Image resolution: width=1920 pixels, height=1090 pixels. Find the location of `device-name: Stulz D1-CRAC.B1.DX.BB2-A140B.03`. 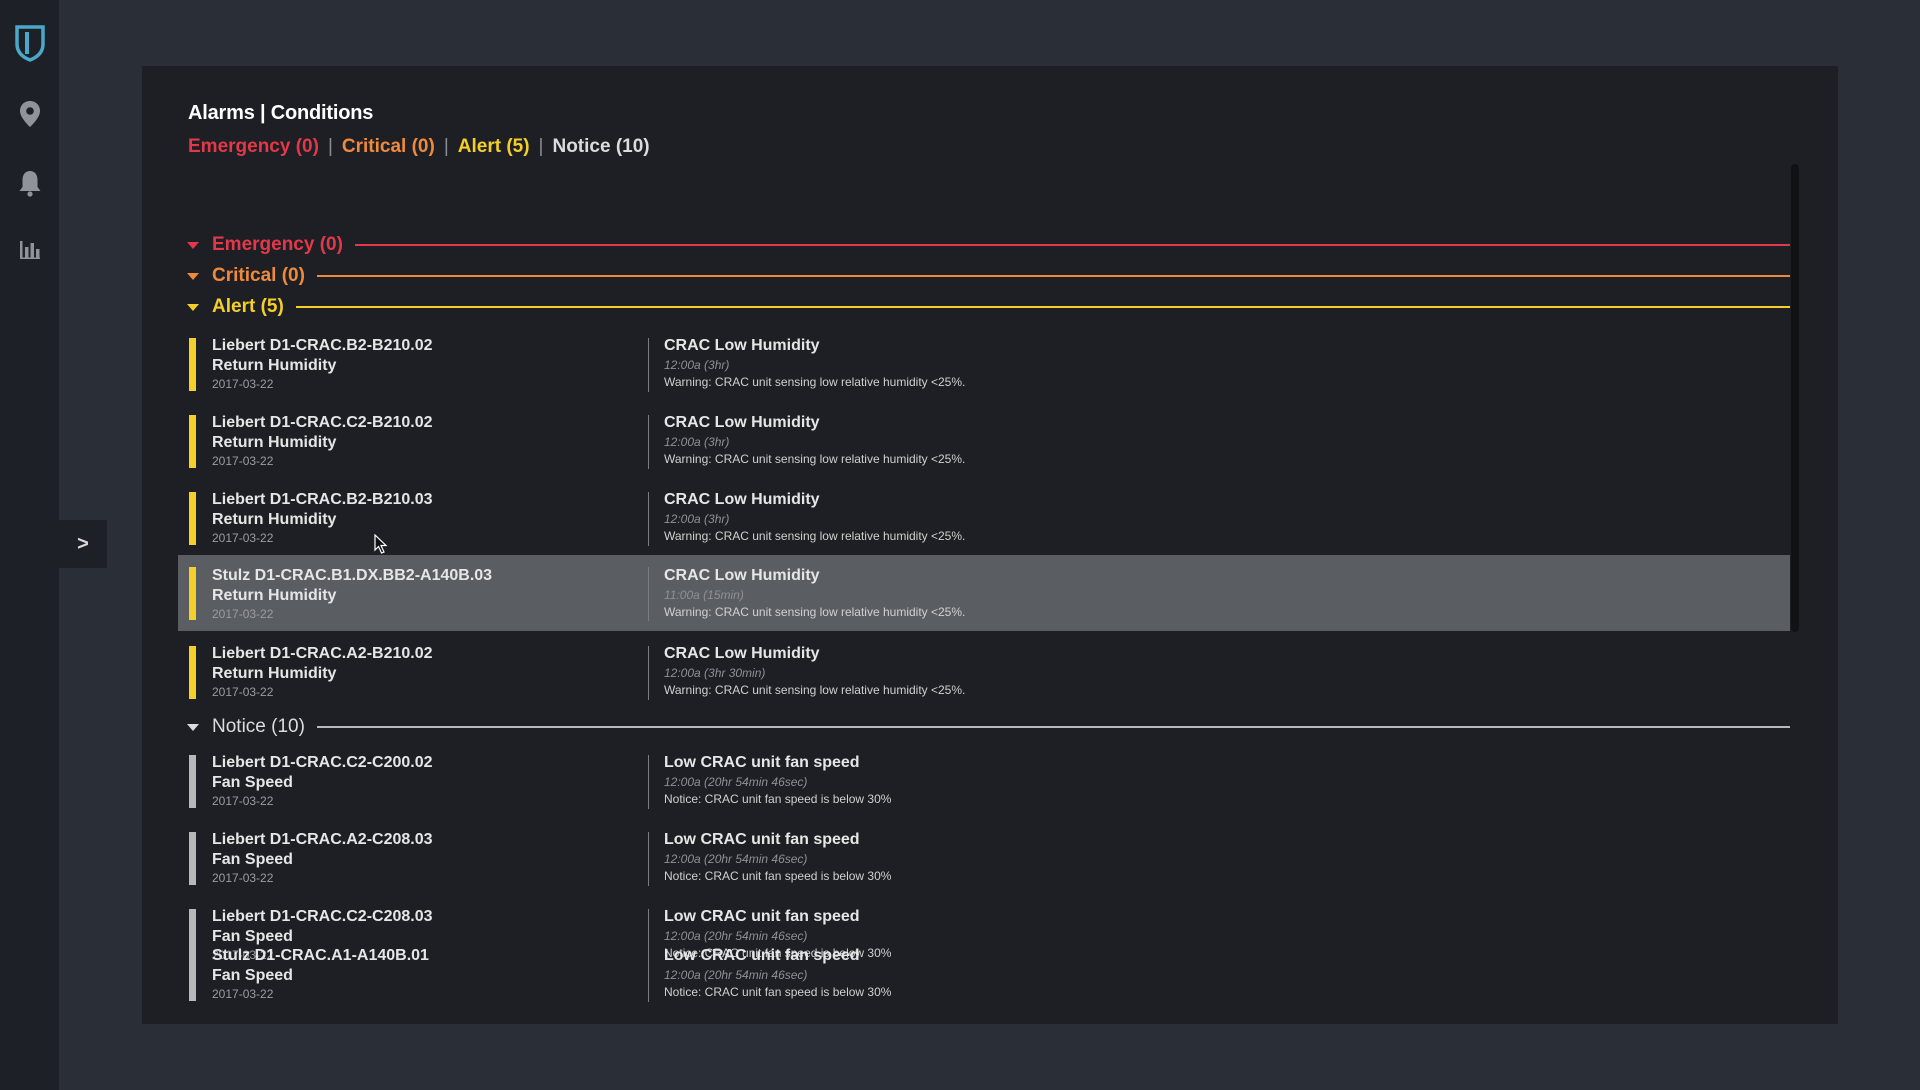

device-name: Stulz D1-CRAC.B1.DX.BB2-A140B.03 is located at coordinates (352, 575).